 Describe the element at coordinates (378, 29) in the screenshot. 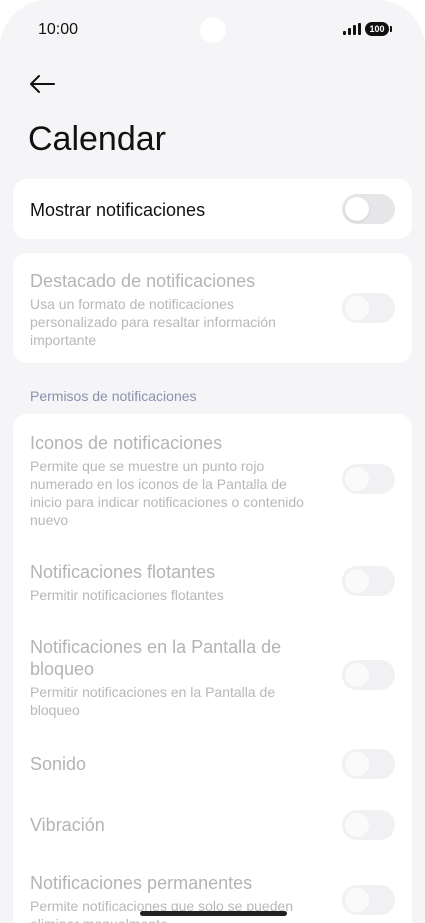

I see `battery-icon: 100` at that location.